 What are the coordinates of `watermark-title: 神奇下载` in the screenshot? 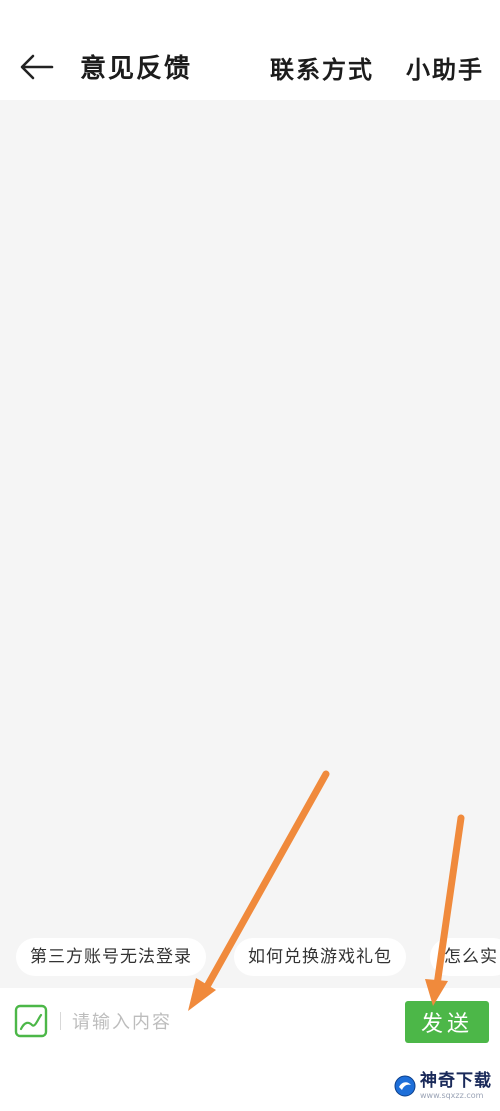 It's located at (456, 1080).